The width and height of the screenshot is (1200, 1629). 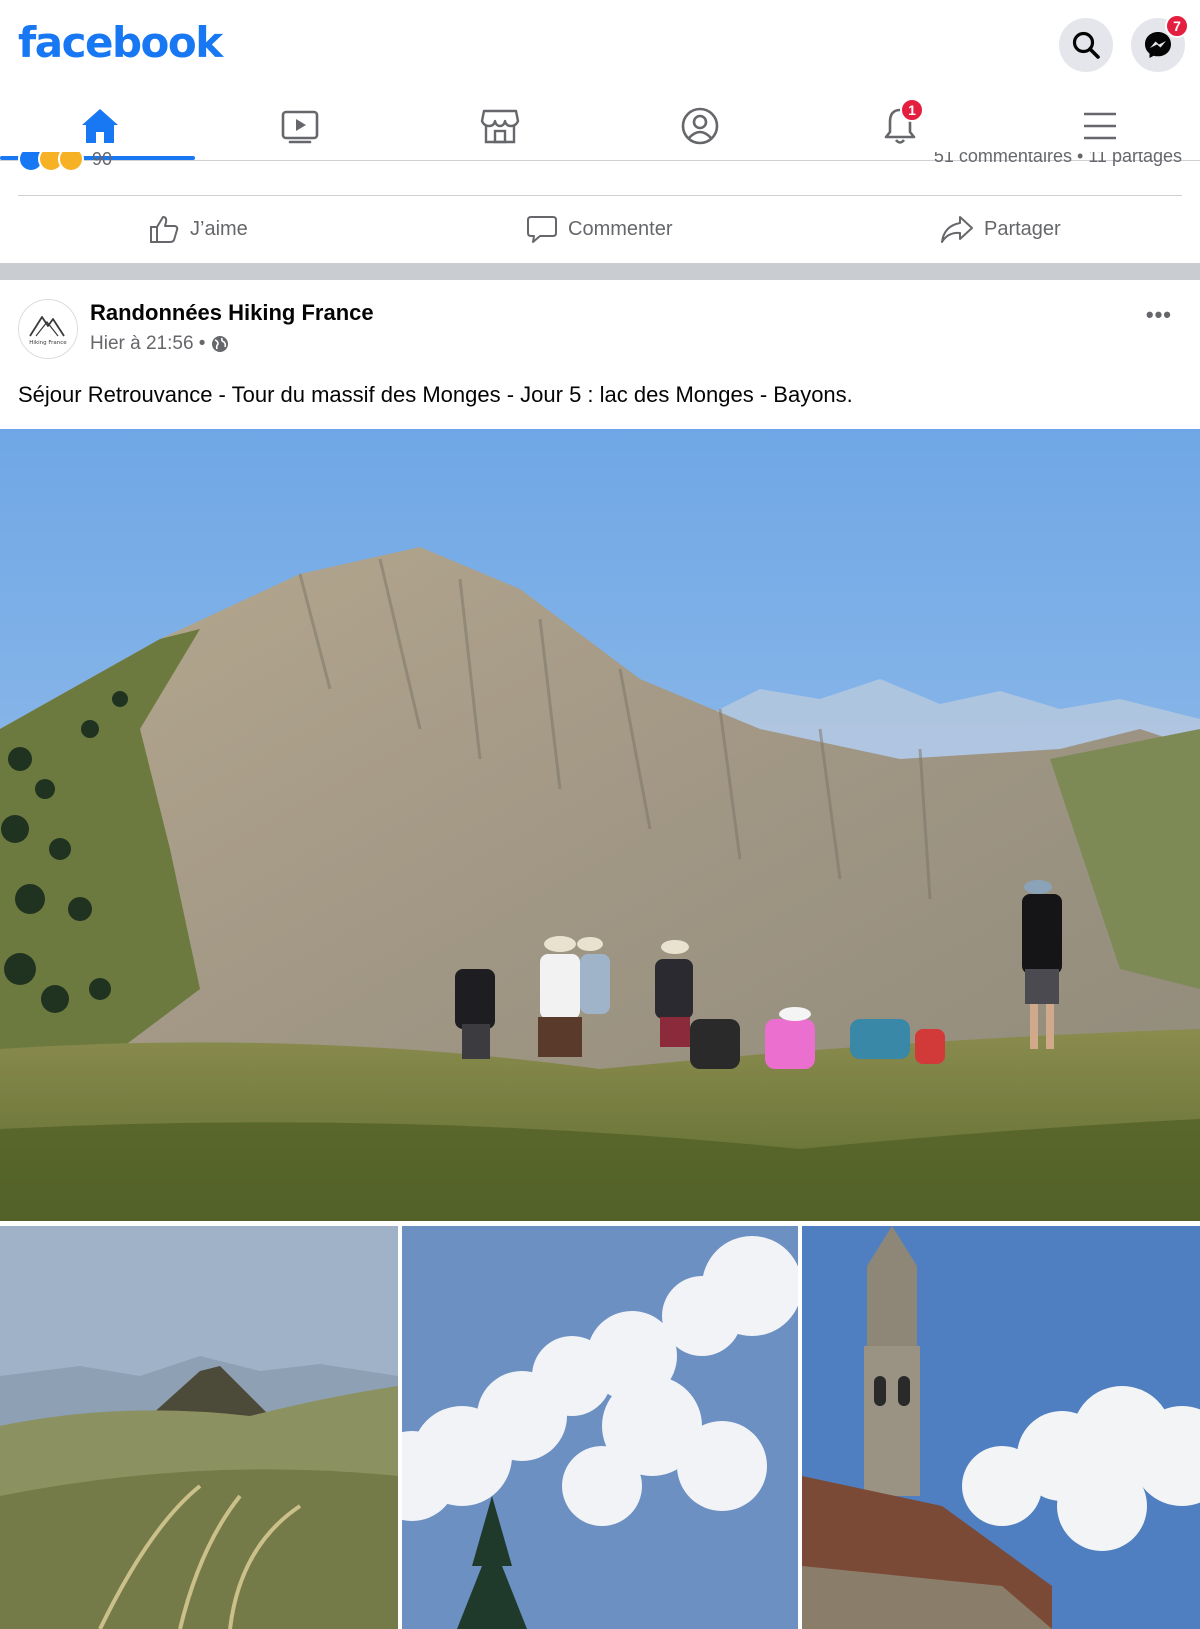 I want to click on hiking-france-logo: Hiking France, so click(x=48, y=331).